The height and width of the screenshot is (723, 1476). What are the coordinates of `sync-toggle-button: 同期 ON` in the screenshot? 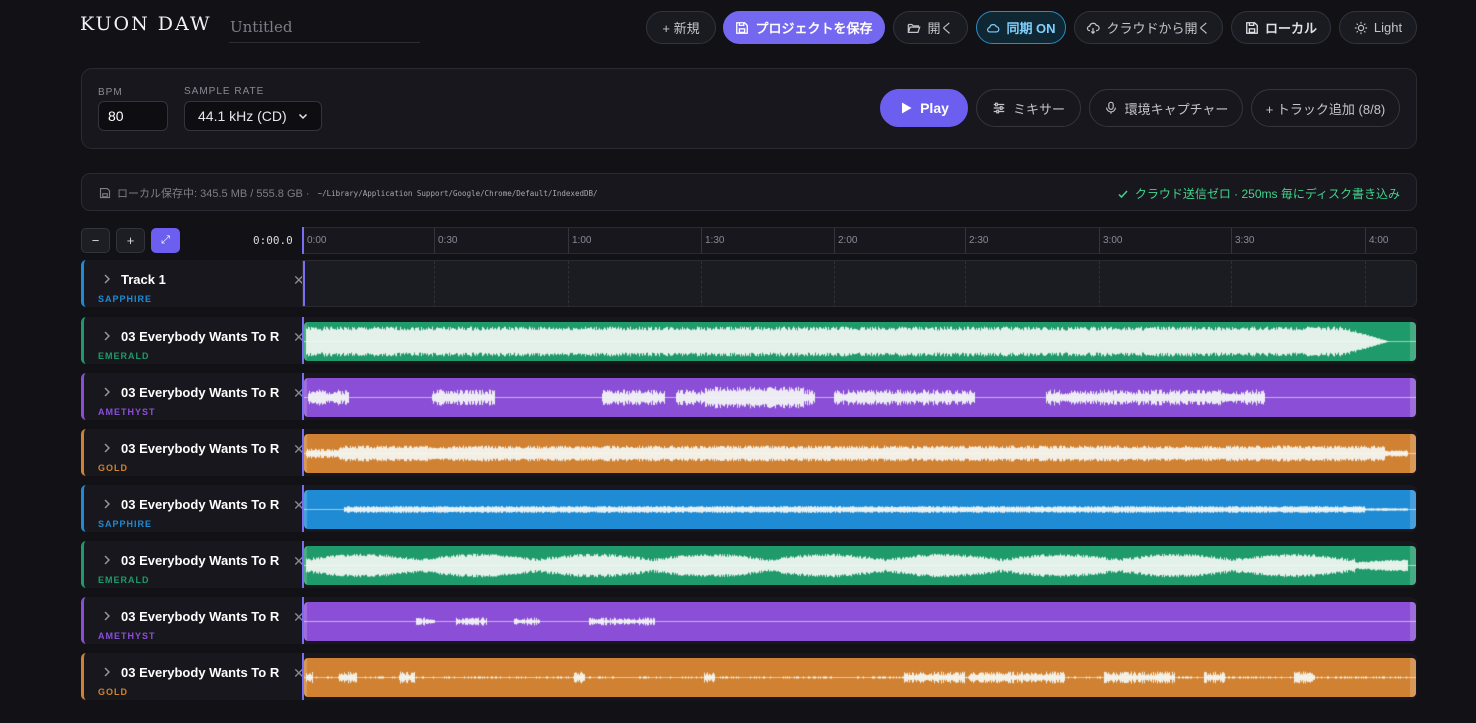 It's located at (1021, 27).